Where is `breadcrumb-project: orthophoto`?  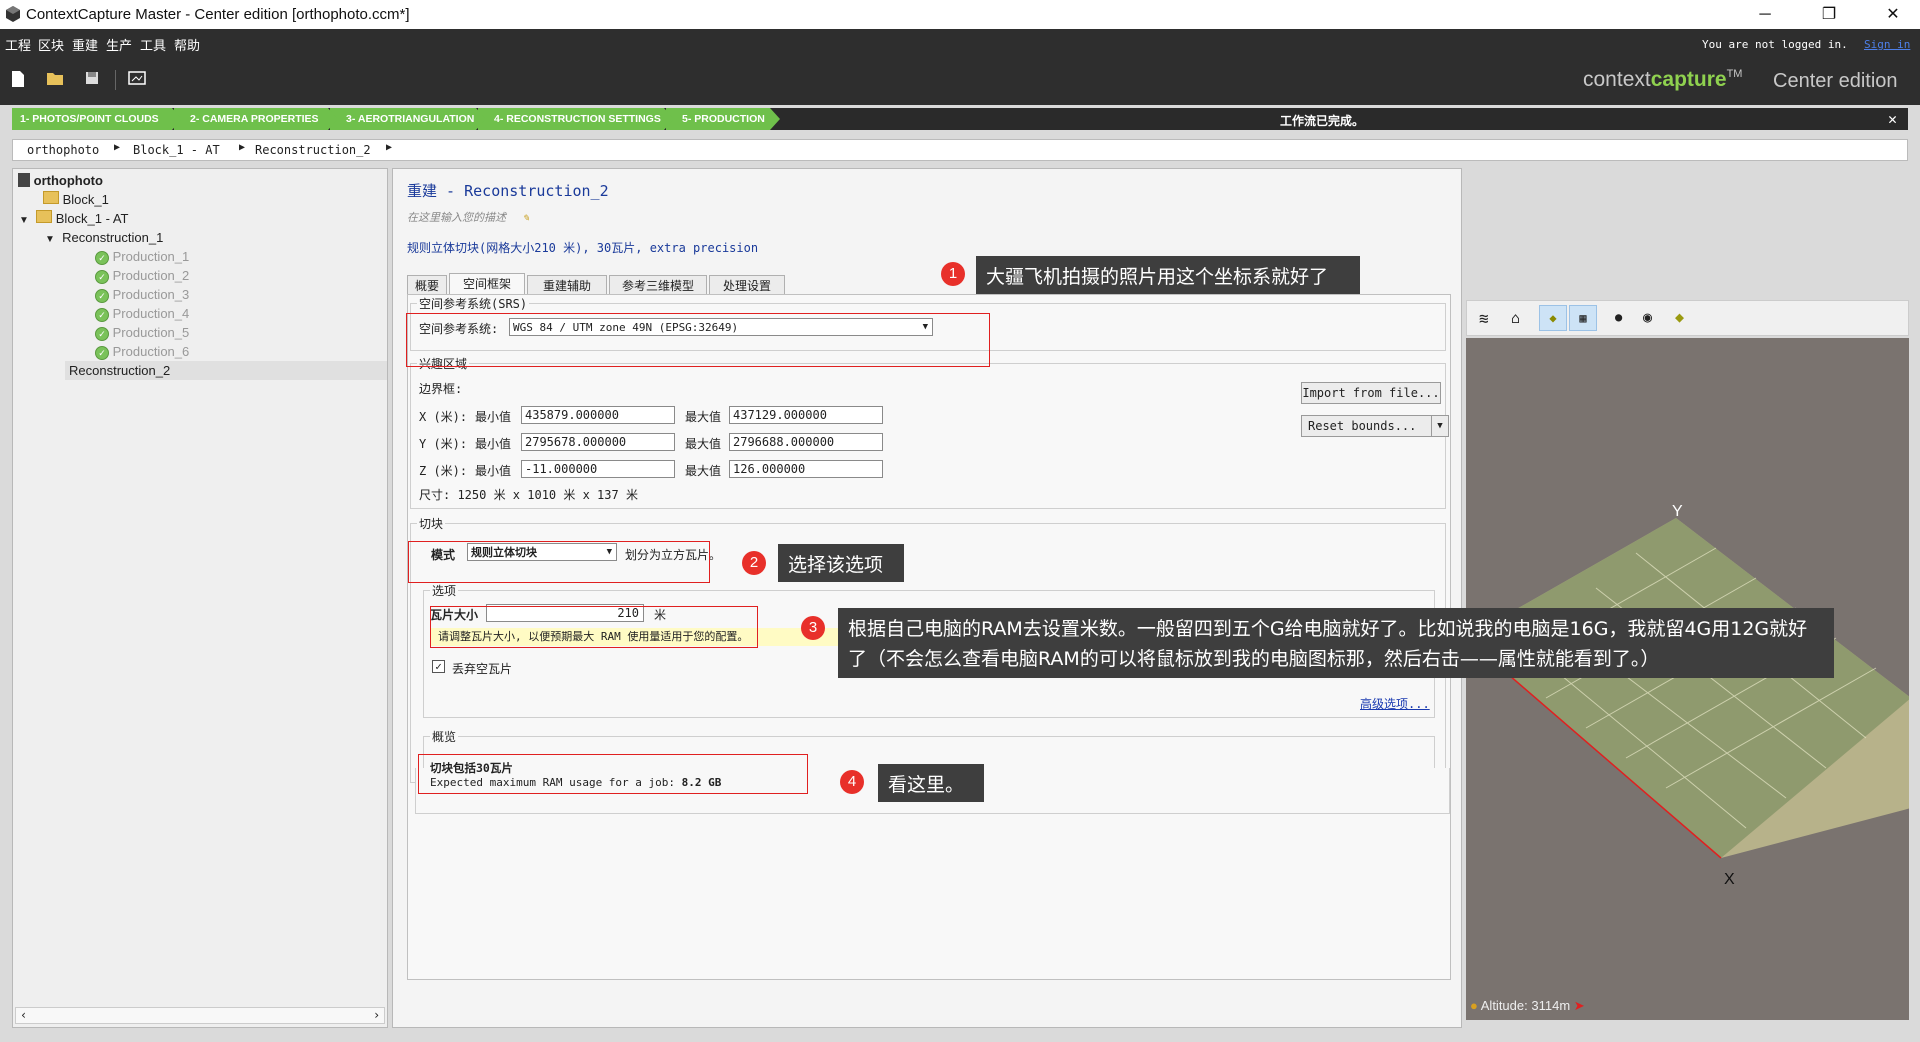 breadcrumb-project: orthophoto is located at coordinates (63, 150).